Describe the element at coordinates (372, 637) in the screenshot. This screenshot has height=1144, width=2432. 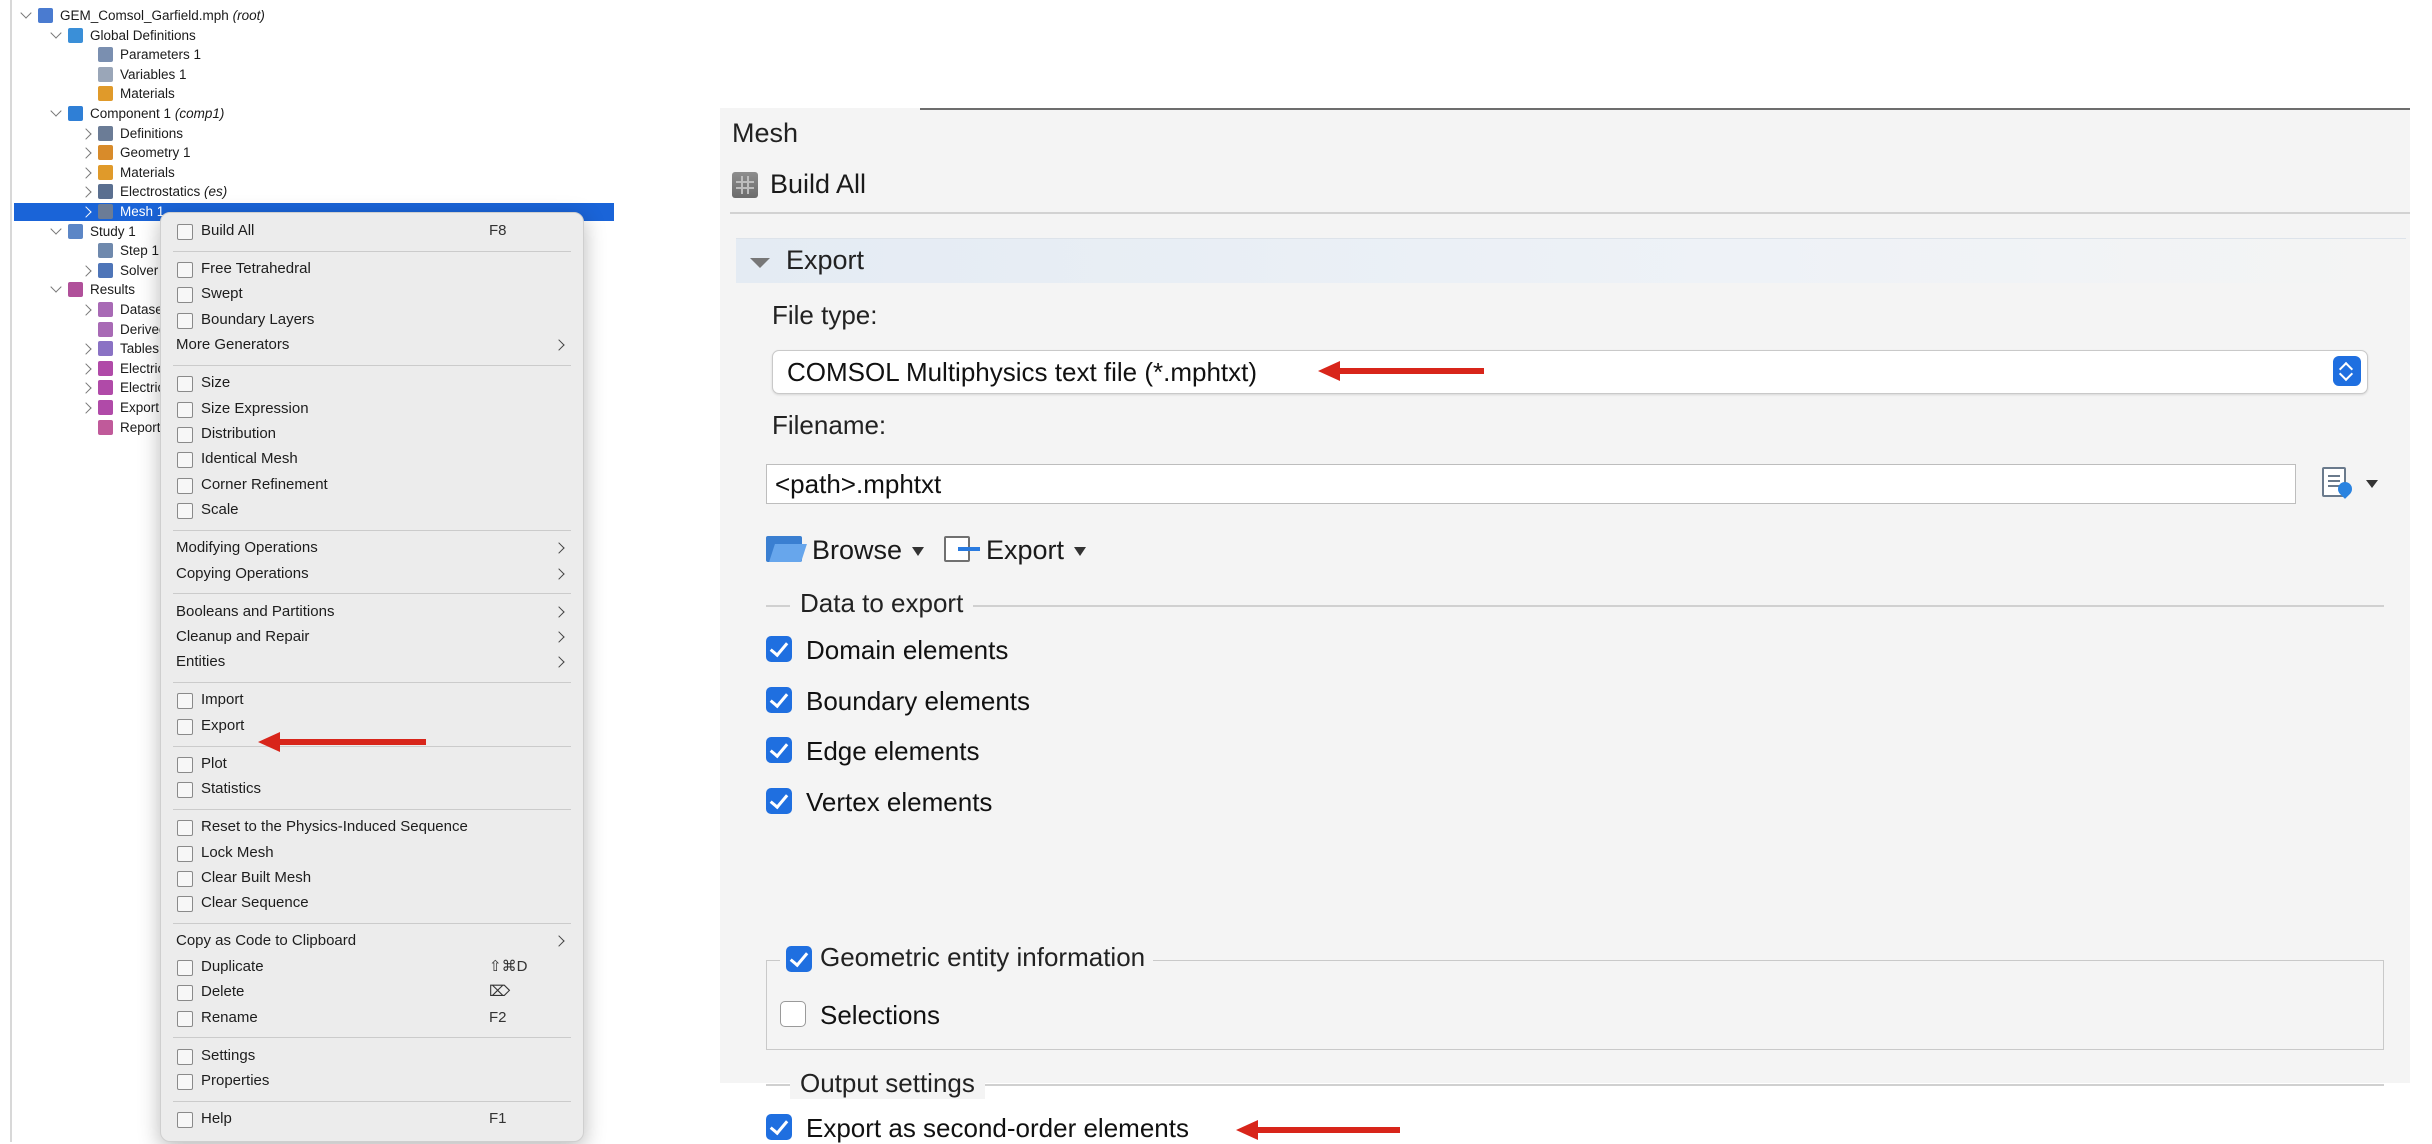
I see `menu-item-cleanup-and-repair: Cleanup and Repair` at that location.